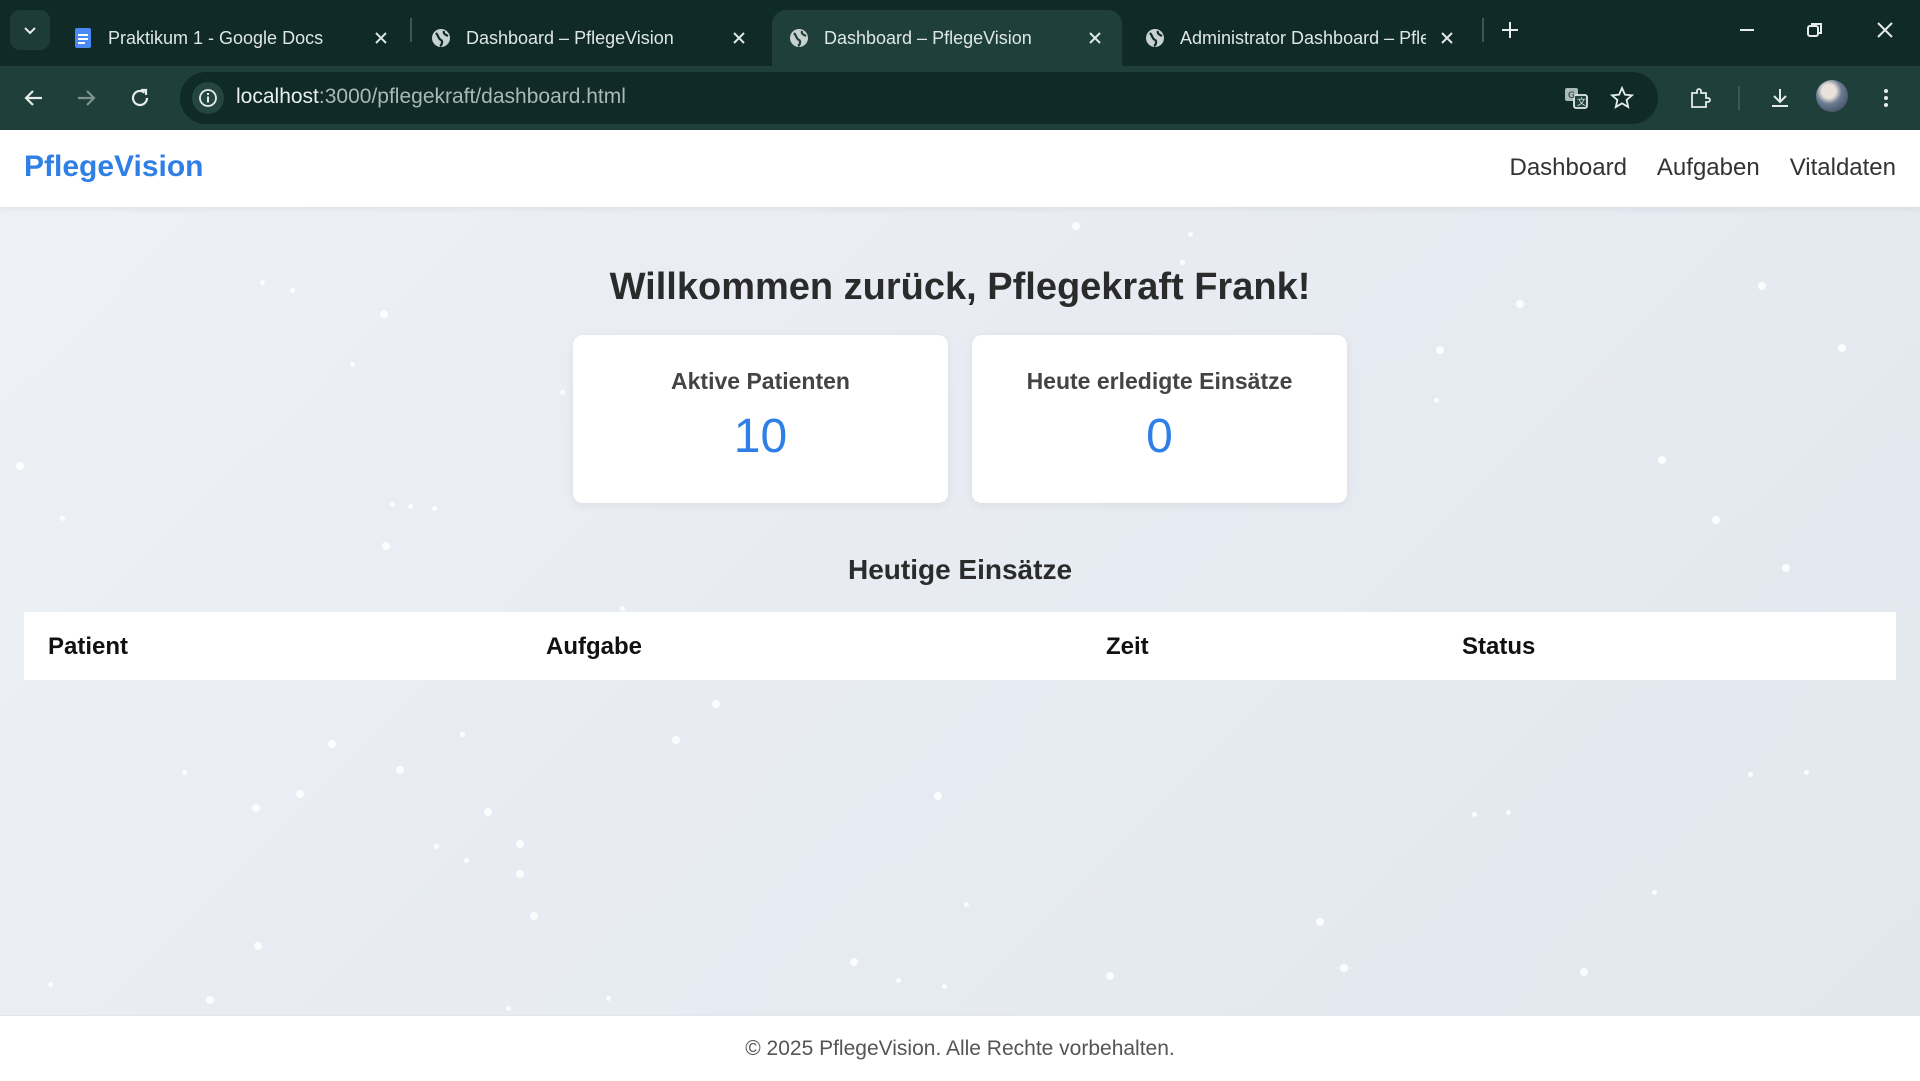  What do you see at coordinates (1159, 436) in the screenshot?
I see `stat-card-value: 0` at bounding box center [1159, 436].